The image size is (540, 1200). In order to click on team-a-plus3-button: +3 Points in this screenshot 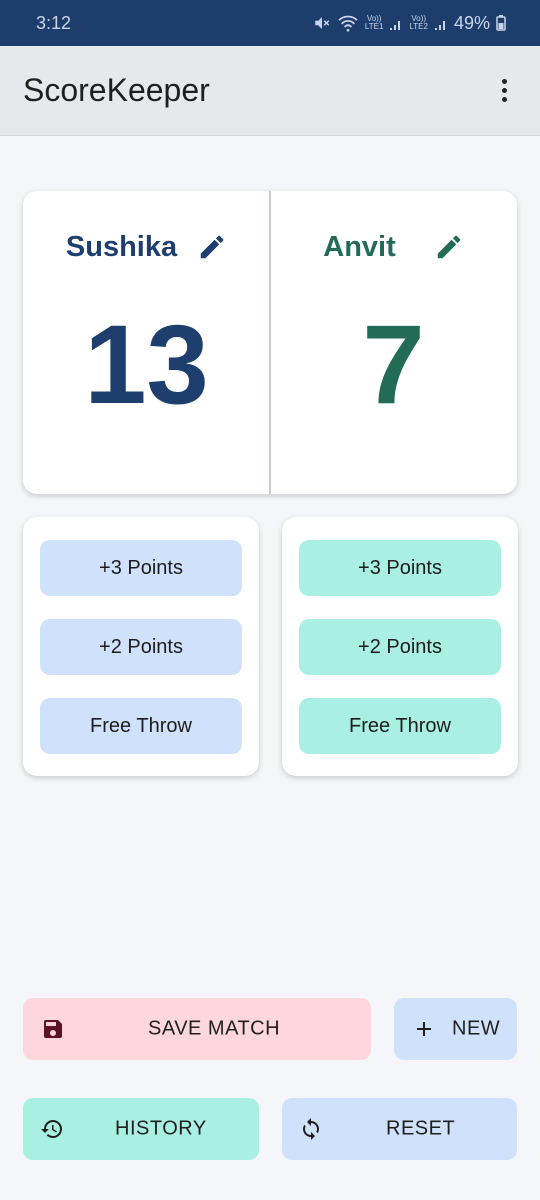, I will do `click(141, 568)`.